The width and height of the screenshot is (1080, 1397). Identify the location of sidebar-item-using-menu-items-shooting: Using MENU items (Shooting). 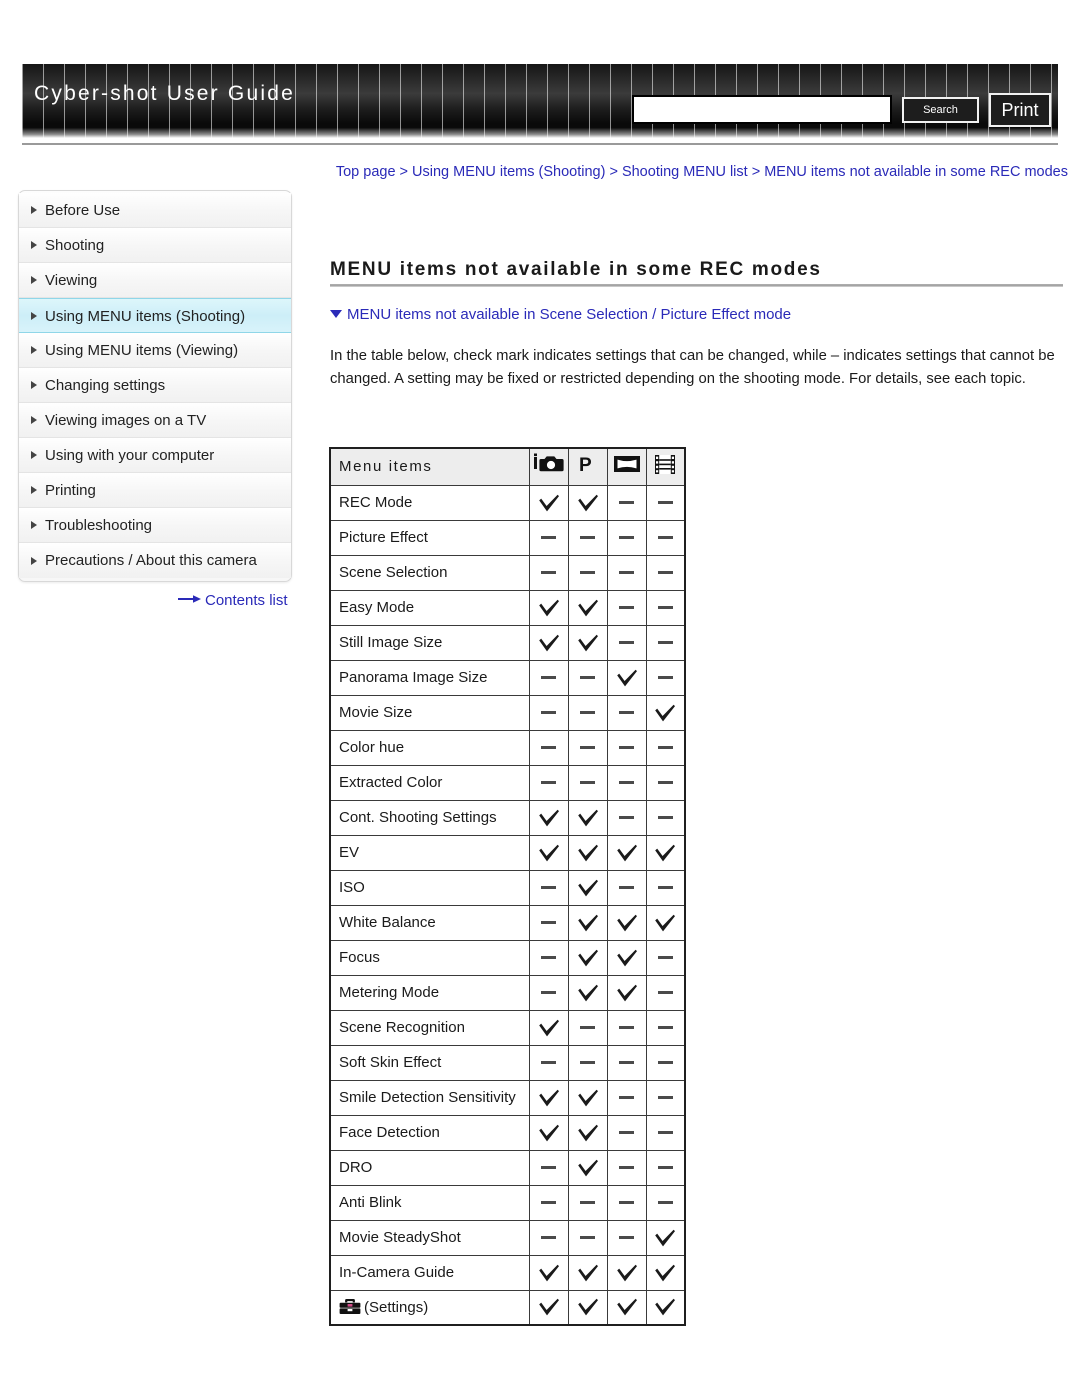
(155, 315).